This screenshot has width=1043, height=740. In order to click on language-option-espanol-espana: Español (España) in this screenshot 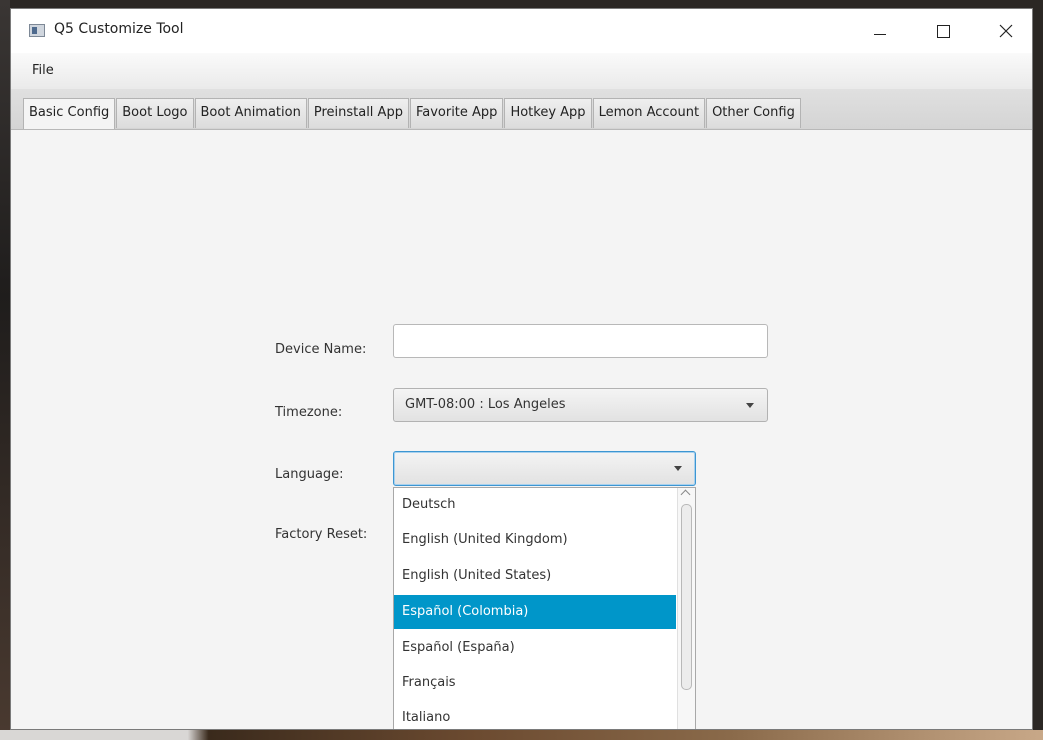, I will do `click(535, 648)`.